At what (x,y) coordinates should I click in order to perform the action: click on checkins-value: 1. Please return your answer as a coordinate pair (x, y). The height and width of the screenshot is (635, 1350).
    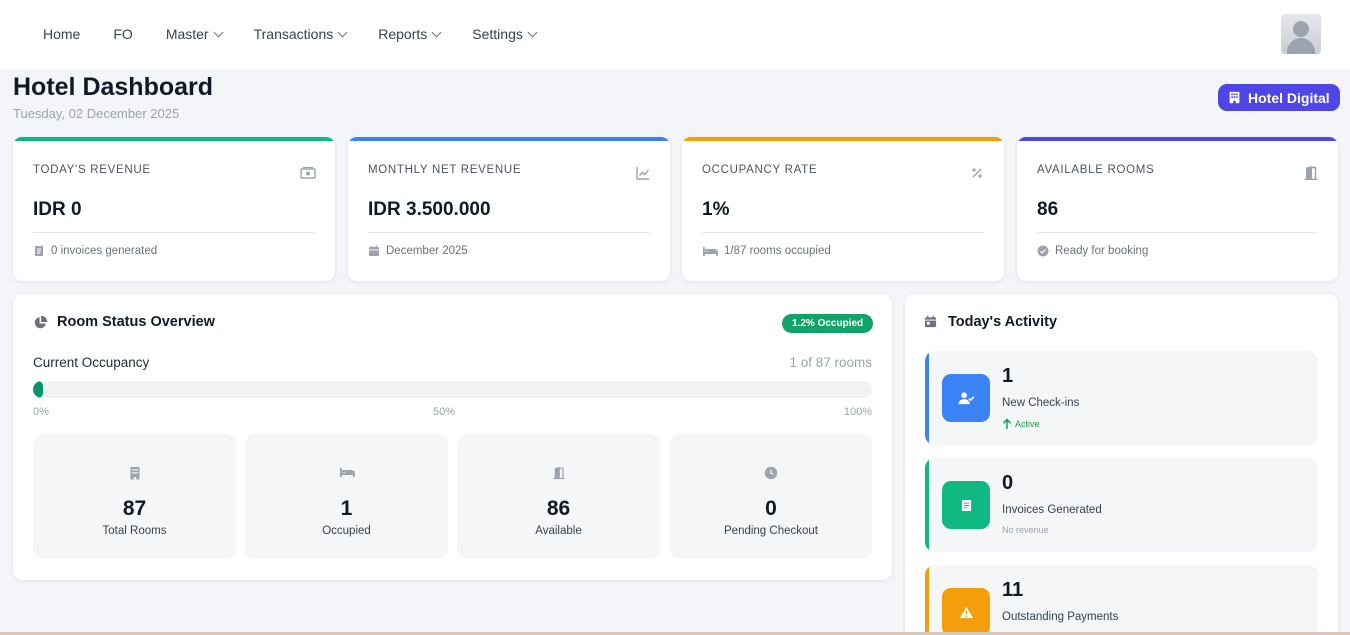
    Looking at the image, I should click on (1008, 376).